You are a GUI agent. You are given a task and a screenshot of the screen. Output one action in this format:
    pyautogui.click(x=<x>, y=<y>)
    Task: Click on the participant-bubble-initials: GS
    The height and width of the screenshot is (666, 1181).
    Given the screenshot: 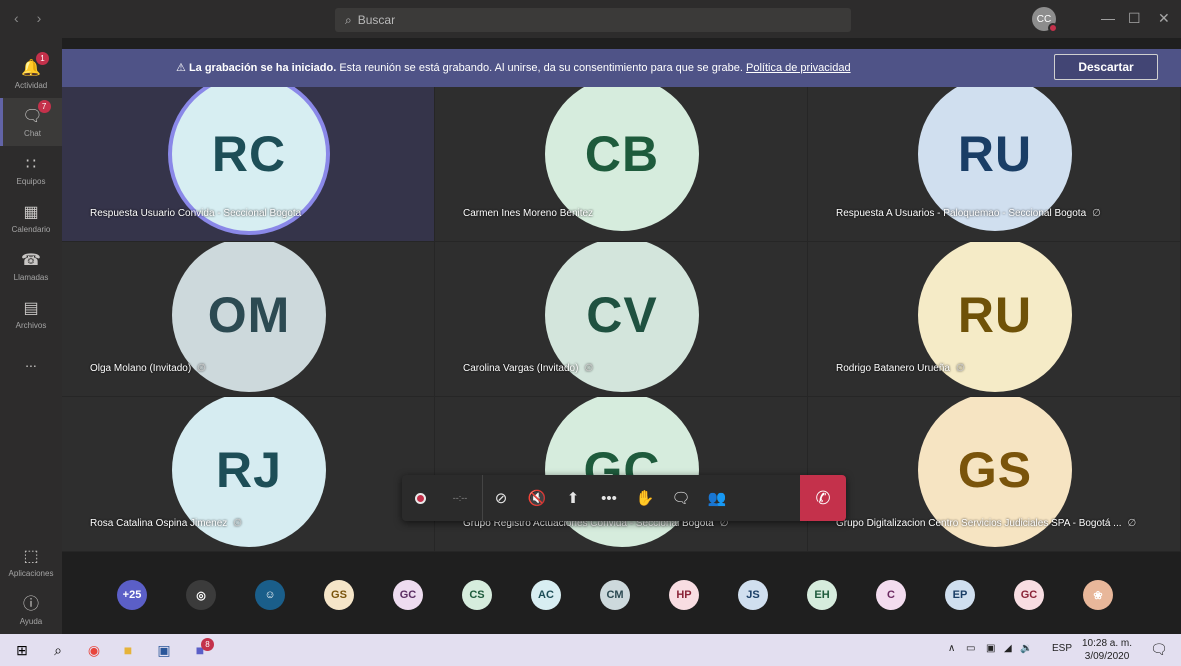 What is the action you would take?
    pyautogui.click(x=339, y=595)
    